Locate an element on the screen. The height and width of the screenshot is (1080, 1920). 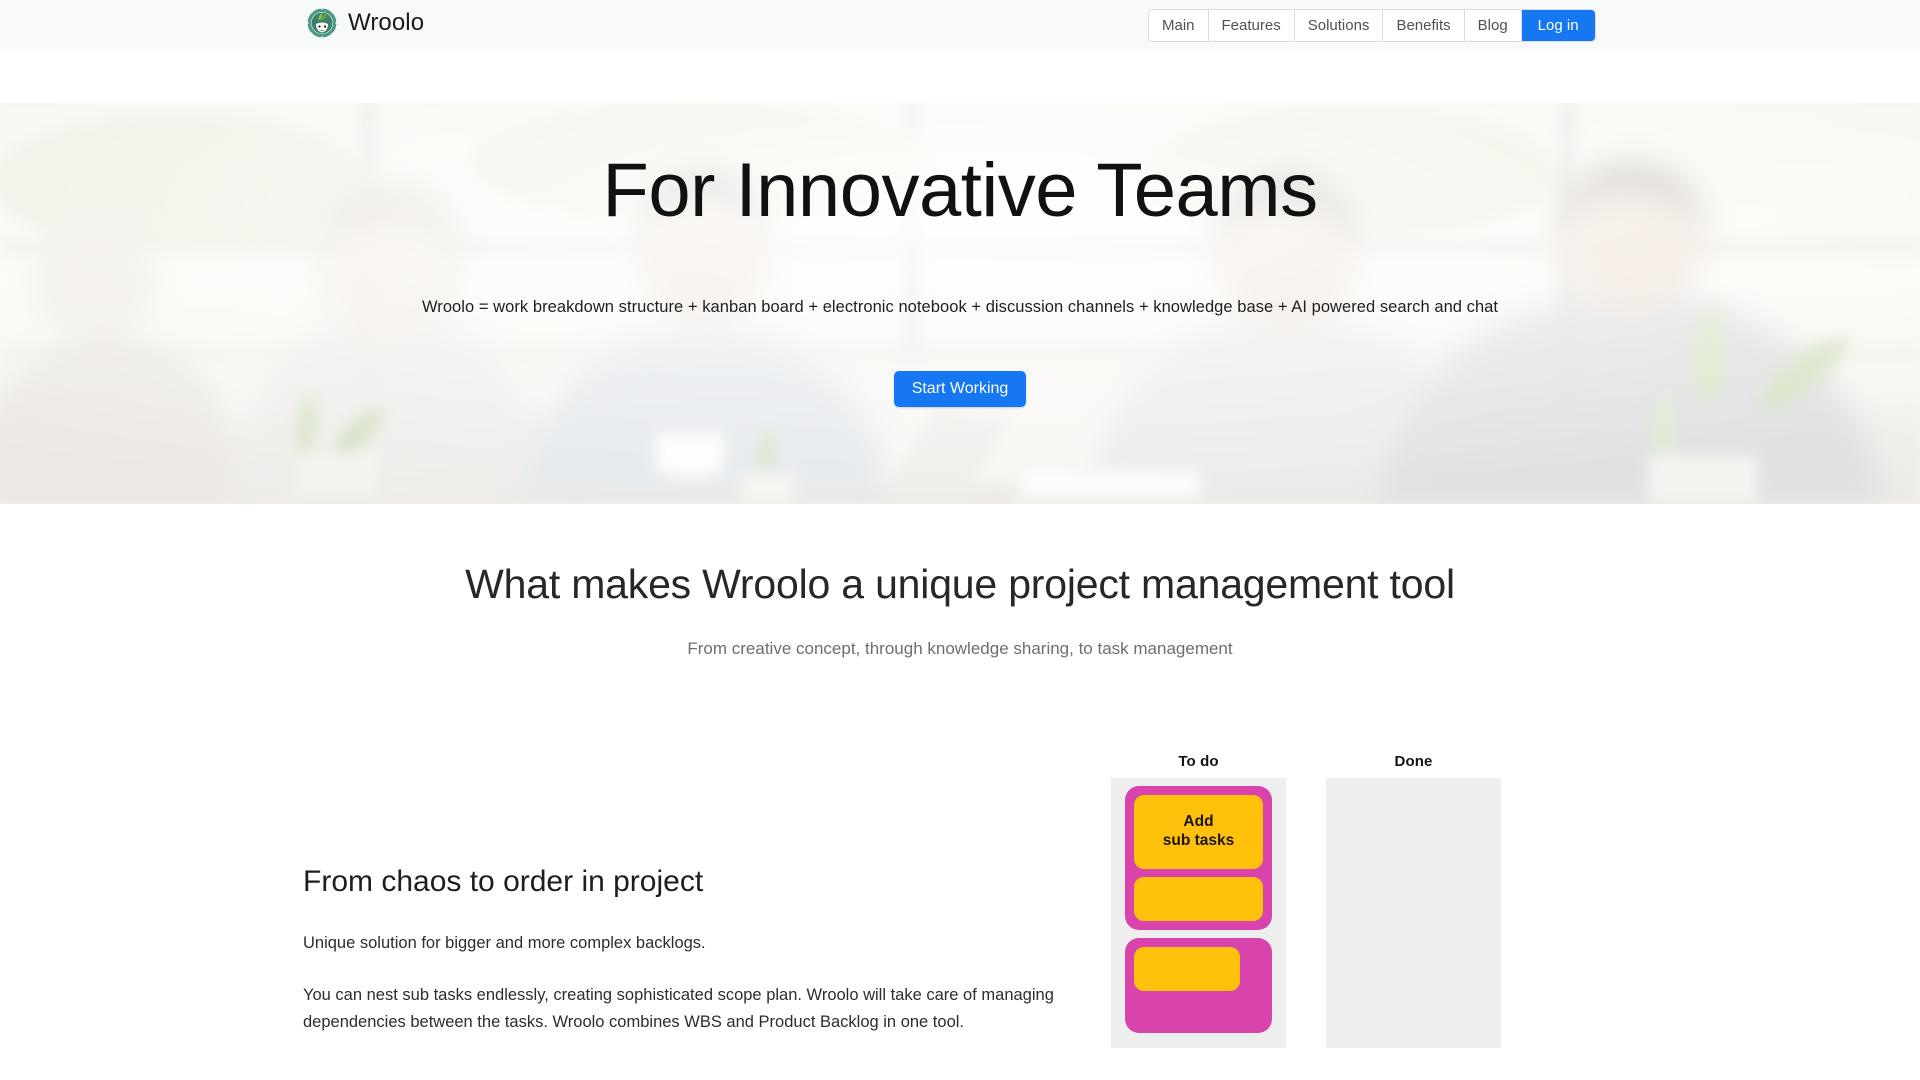
kanban-card-label: Add sub tasks is located at coordinates (1198, 831).